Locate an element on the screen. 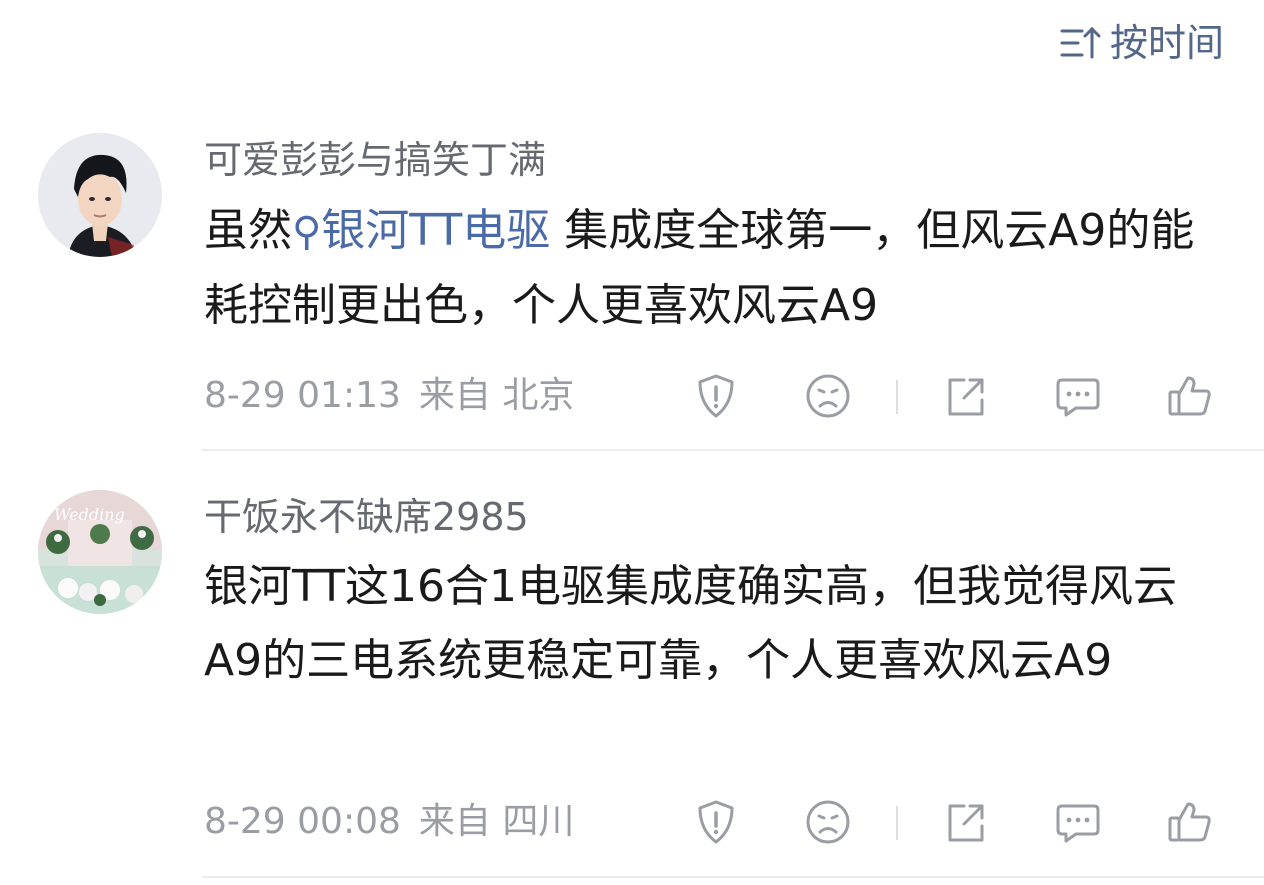 This screenshot has height=885, width=1264. comment-meta: 8-29 00:08 来自 四川 is located at coordinates (389, 822).